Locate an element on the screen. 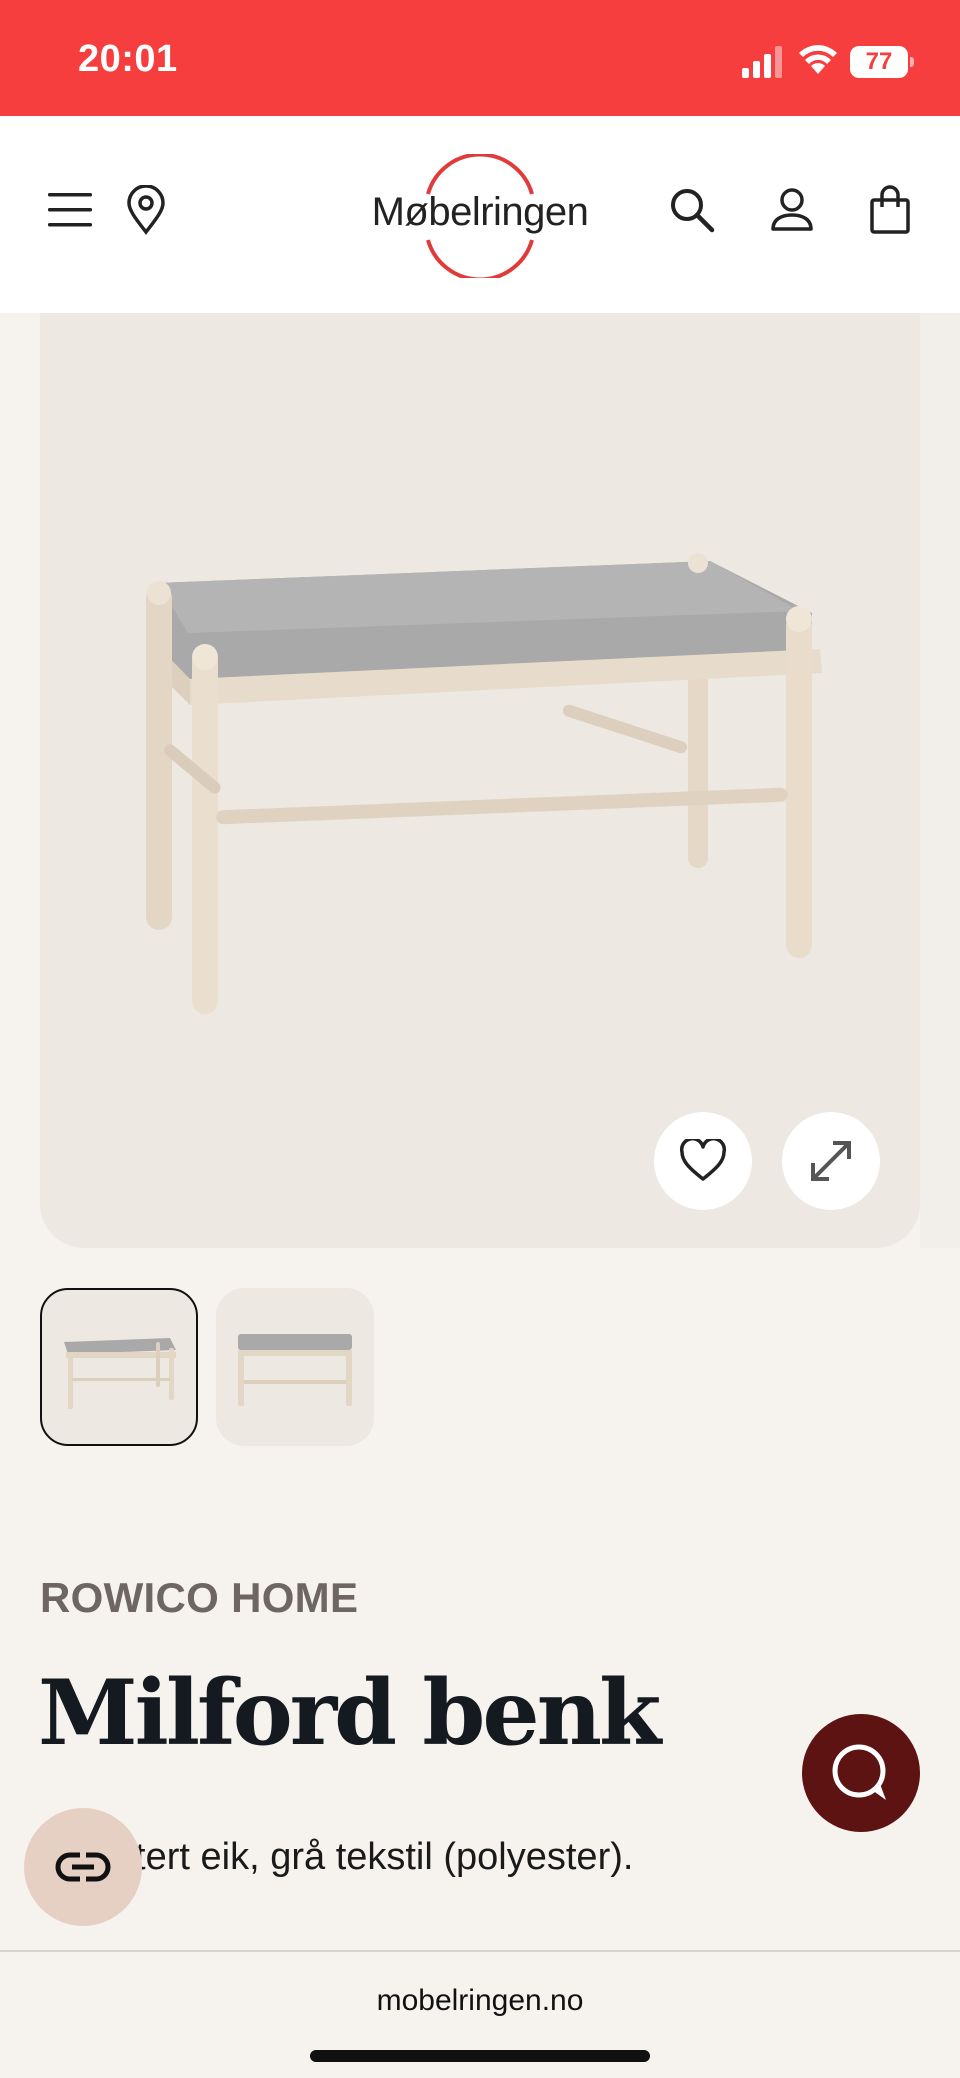  site-logo: Møbelringen is located at coordinates (480, 216).